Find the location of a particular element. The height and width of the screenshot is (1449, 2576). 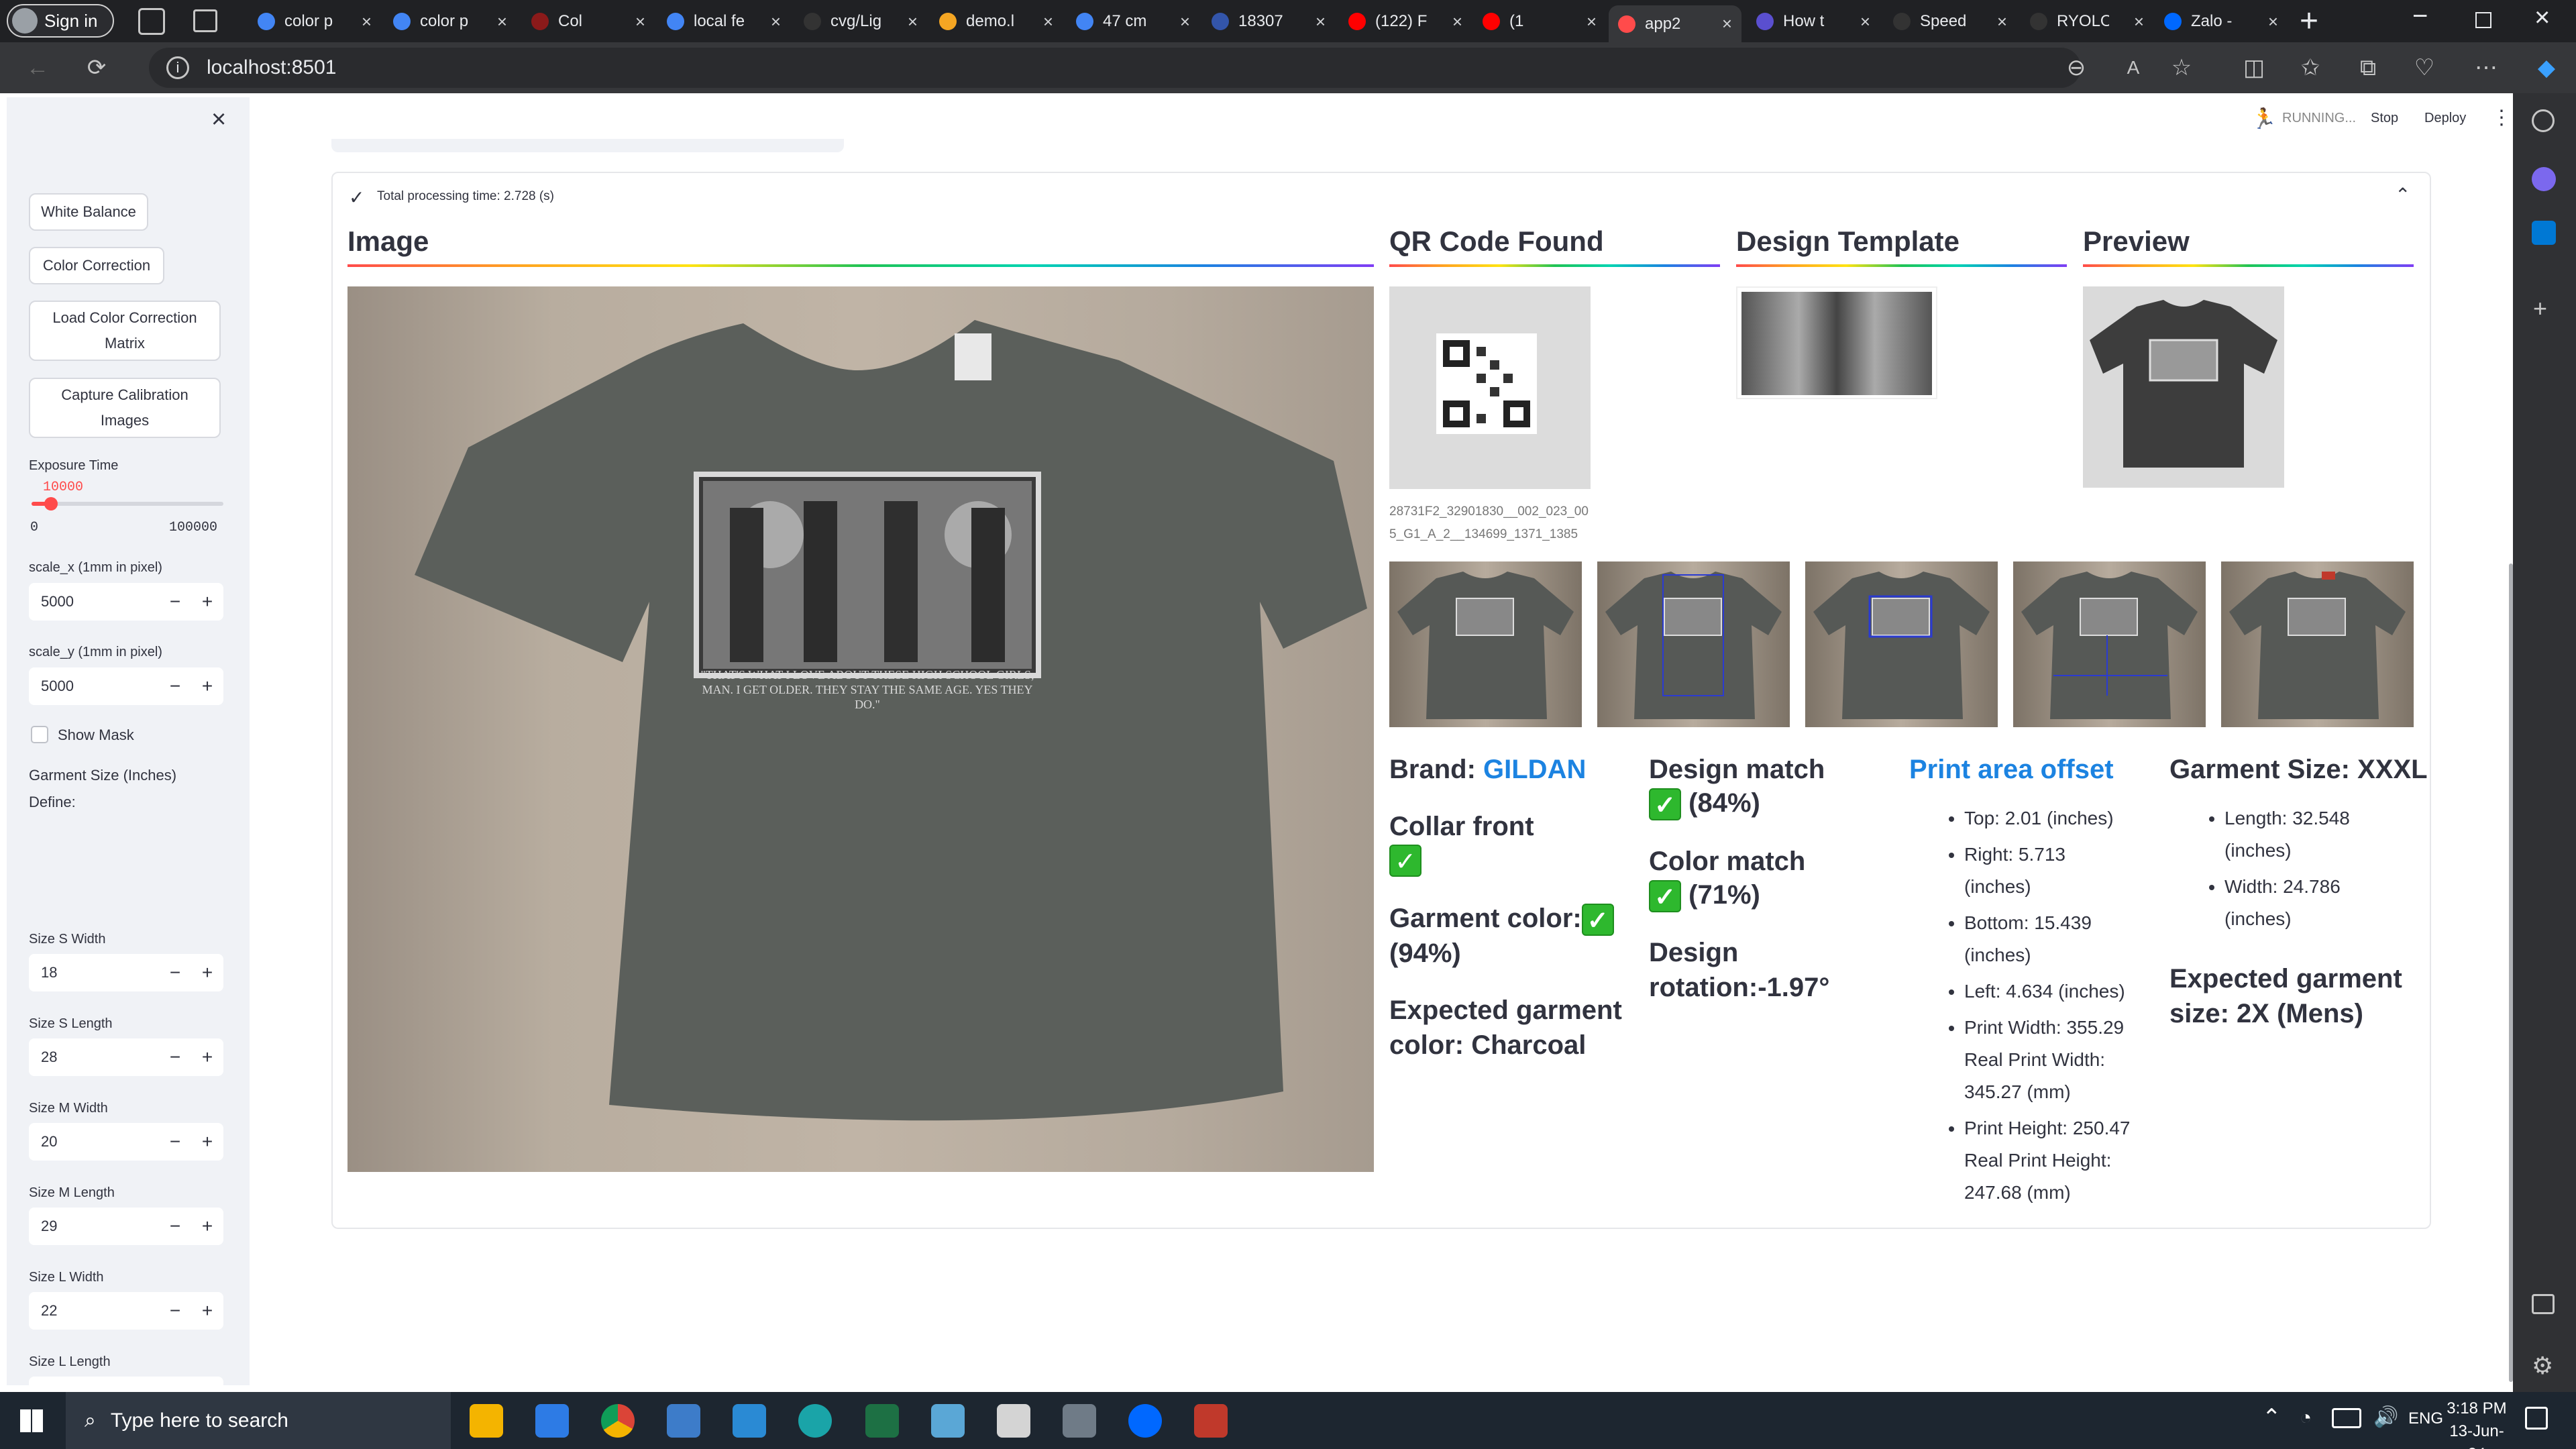

browser-tab: Col × is located at coordinates (588, 21).